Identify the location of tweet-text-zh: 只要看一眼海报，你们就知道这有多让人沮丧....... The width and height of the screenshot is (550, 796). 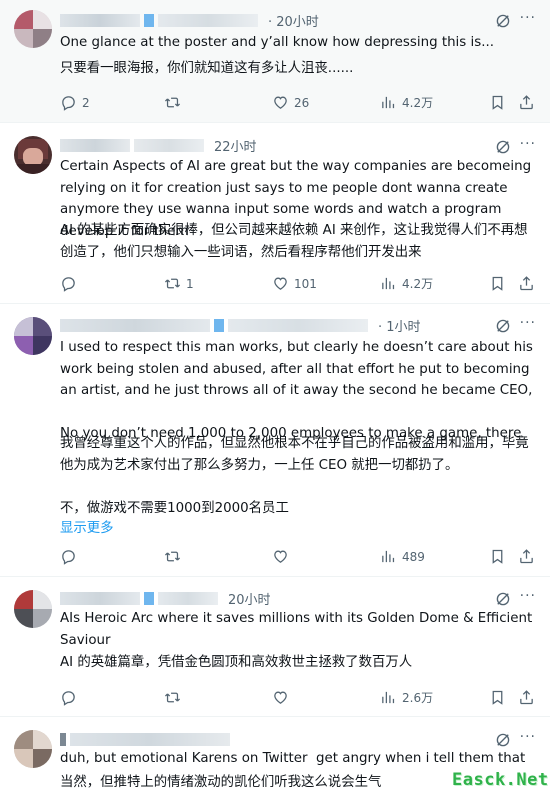
(207, 68).